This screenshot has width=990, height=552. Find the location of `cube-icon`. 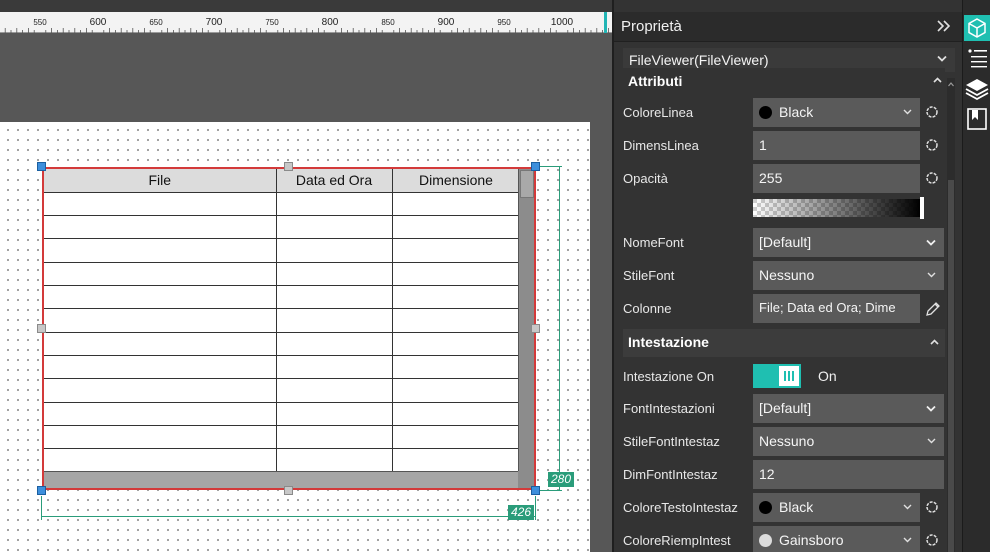

cube-icon is located at coordinates (977, 28).